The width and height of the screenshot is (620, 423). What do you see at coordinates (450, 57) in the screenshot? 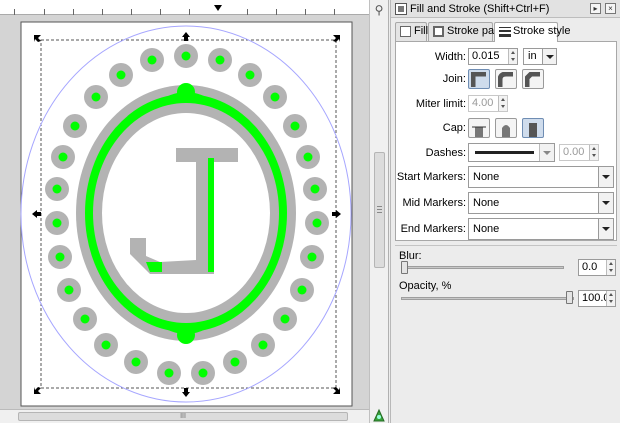
I see `width-label: Width:` at bounding box center [450, 57].